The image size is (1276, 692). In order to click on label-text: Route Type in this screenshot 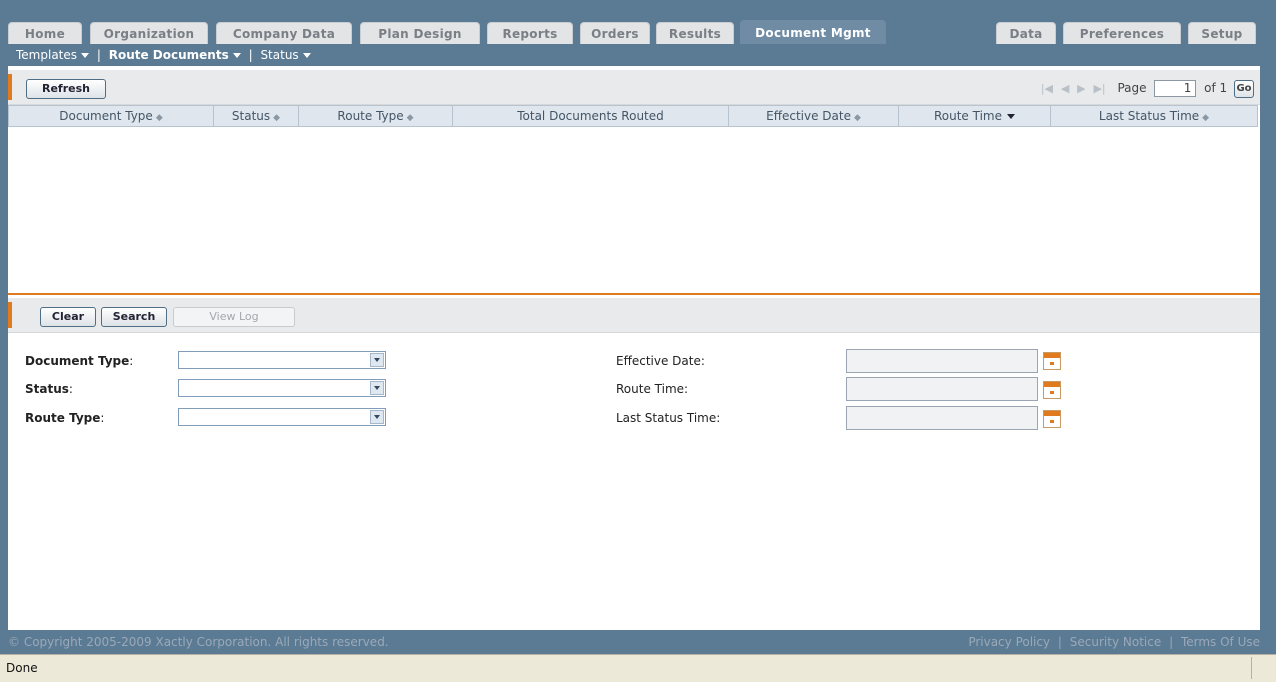, I will do `click(63, 418)`.